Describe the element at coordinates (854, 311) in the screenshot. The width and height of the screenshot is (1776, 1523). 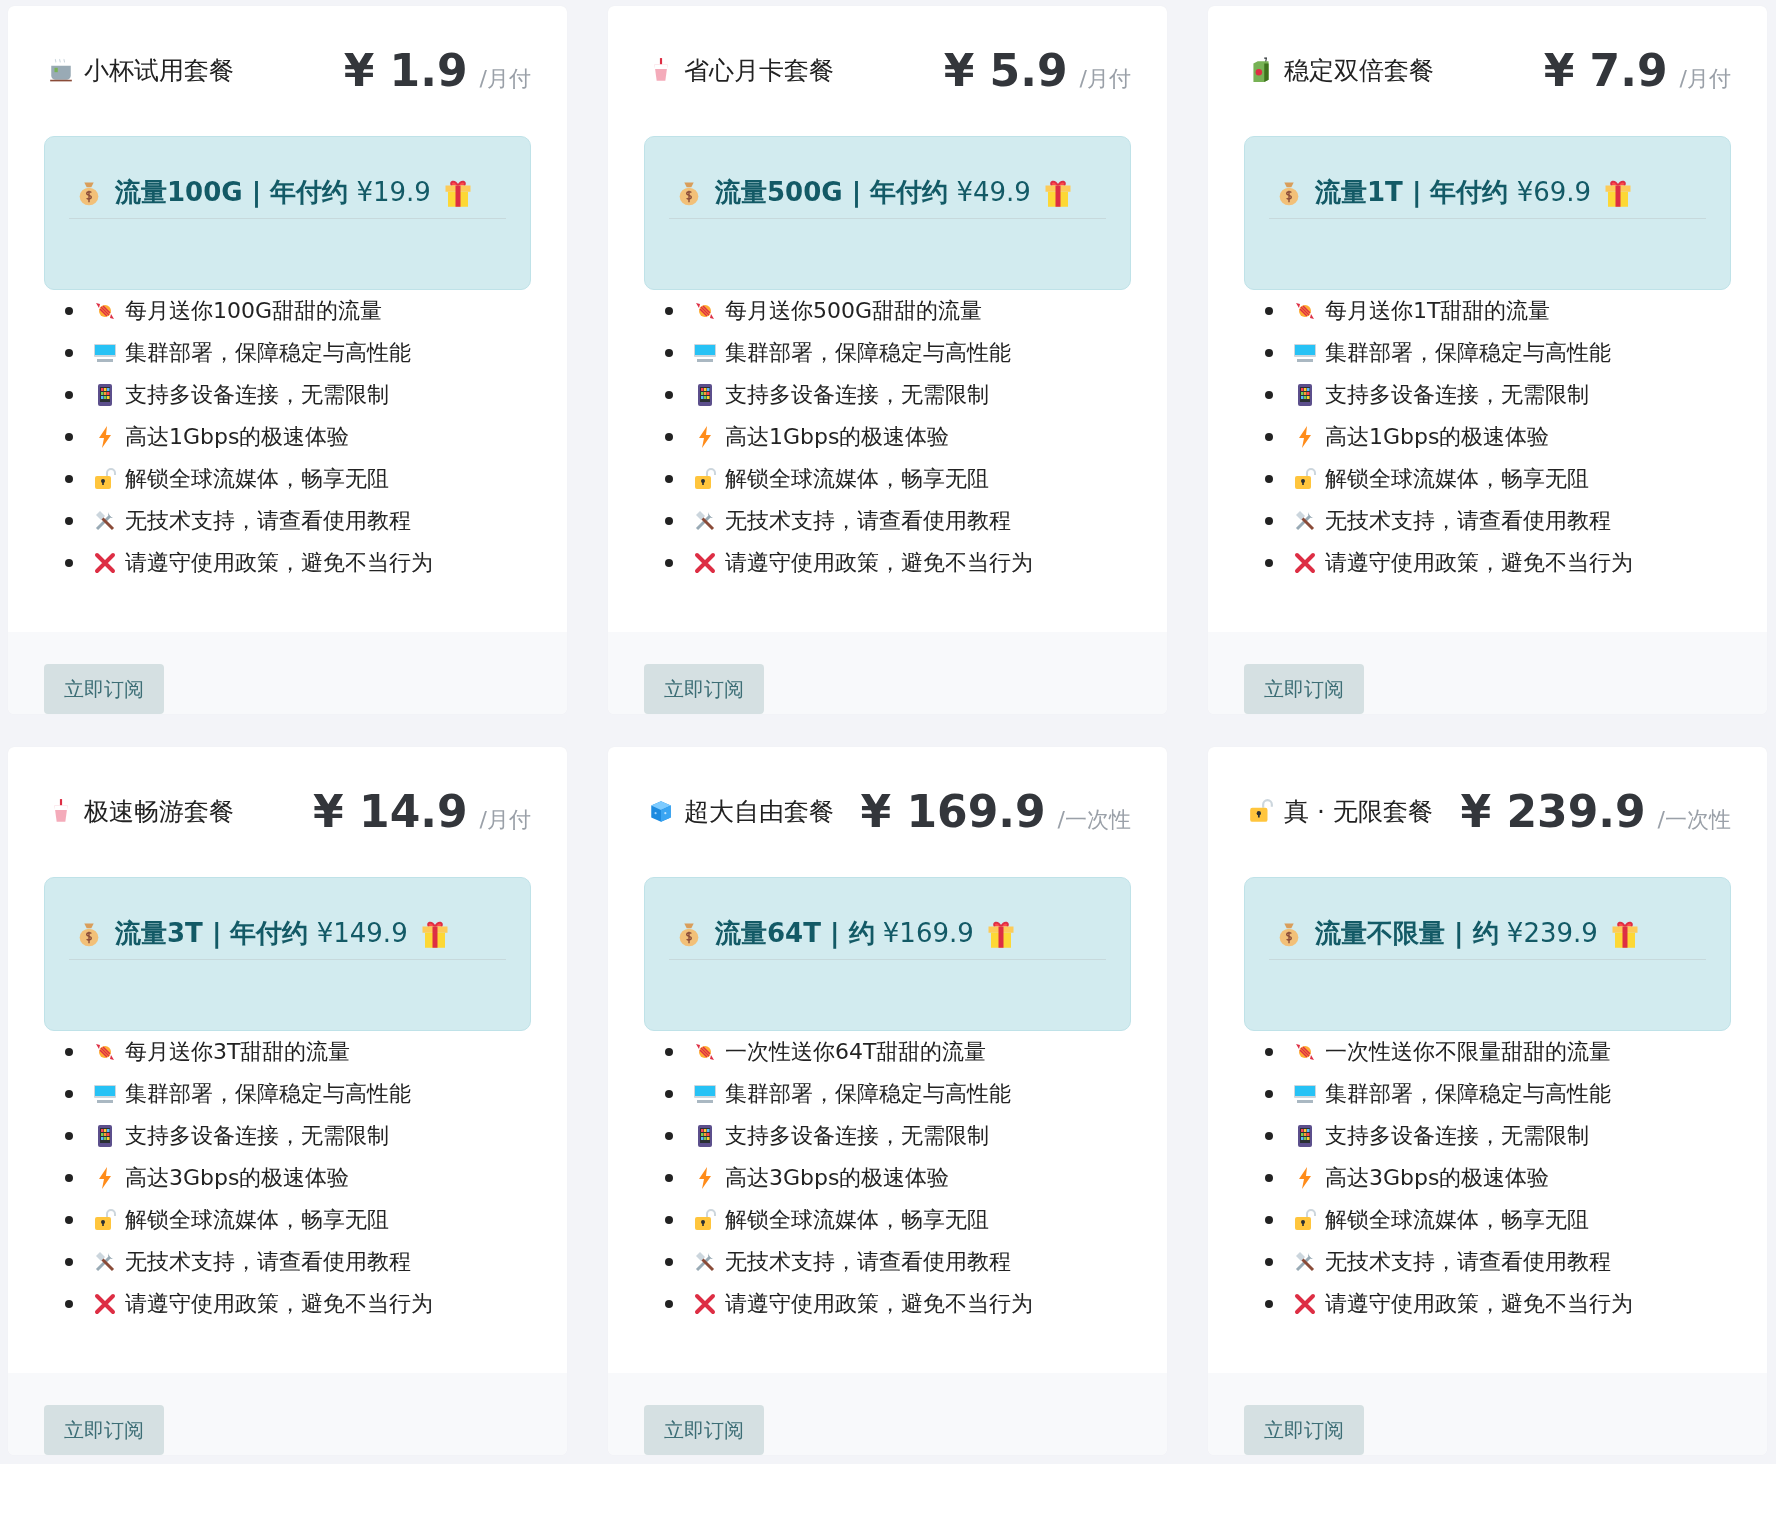
I see `feature-text: 每月送你500G甜甜的流量` at that location.